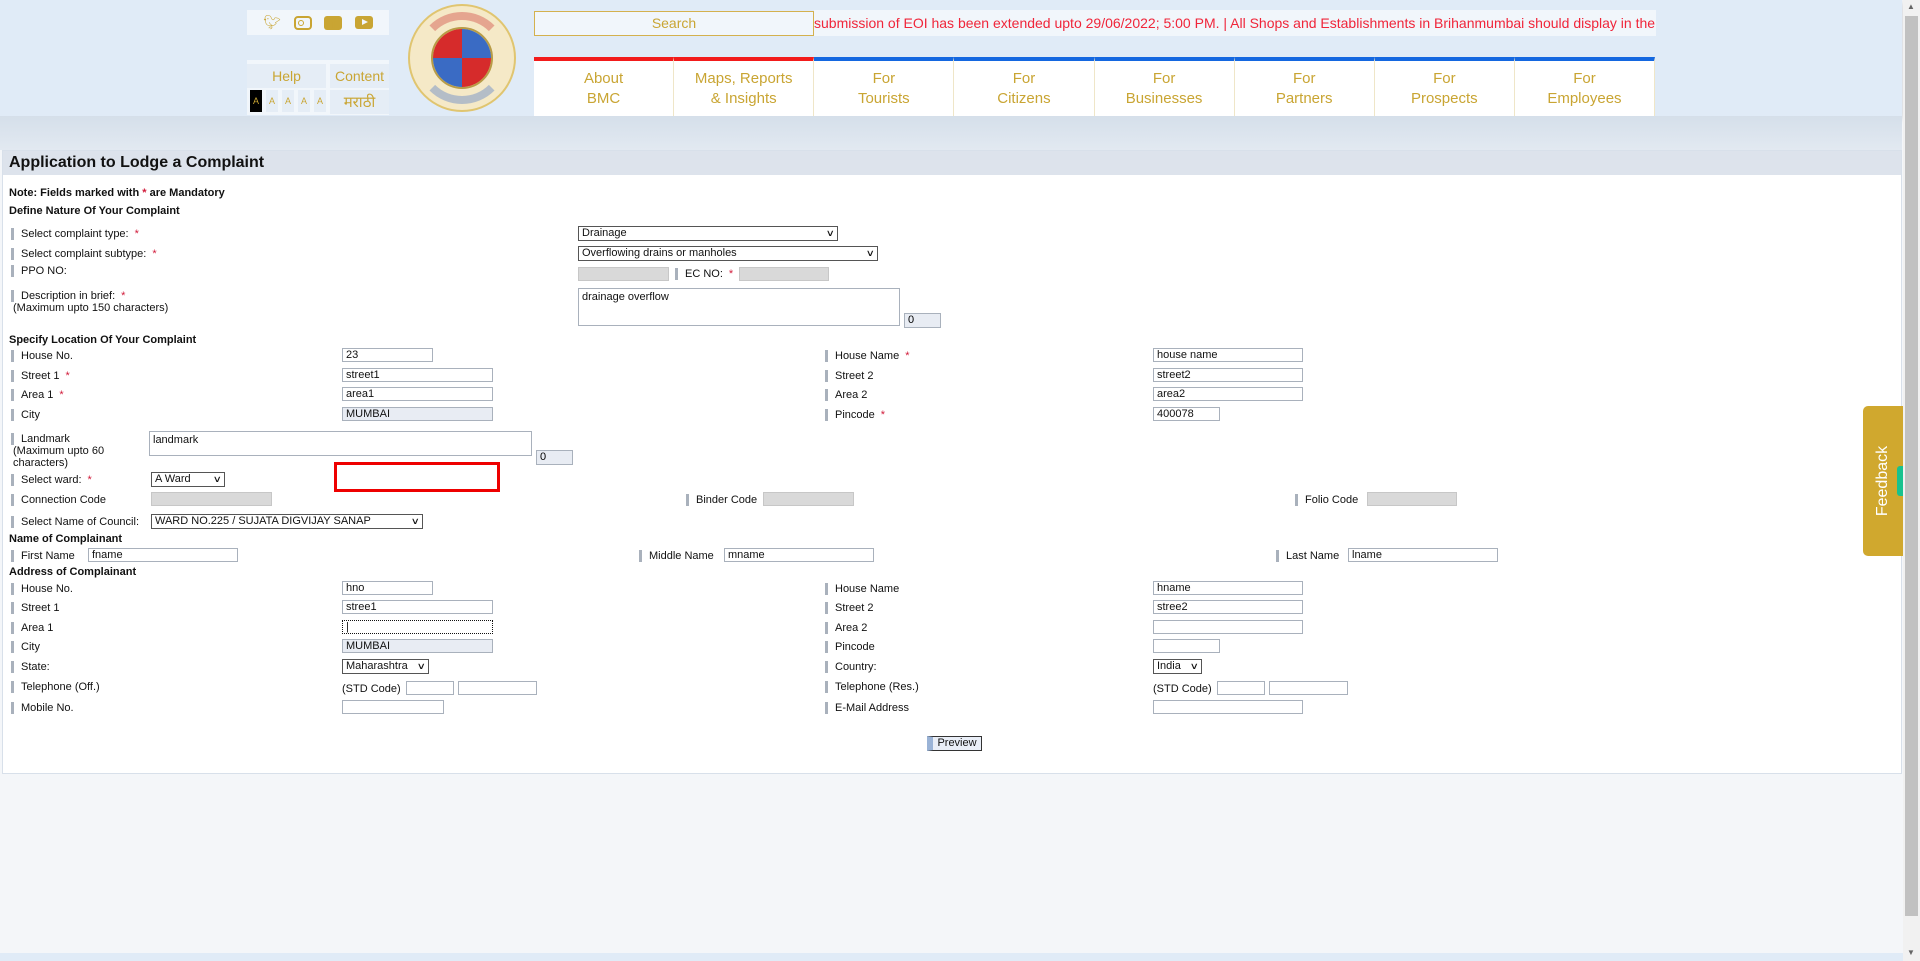  Describe the element at coordinates (1228, 707) in the screenshot. I see `email-input` at that location.